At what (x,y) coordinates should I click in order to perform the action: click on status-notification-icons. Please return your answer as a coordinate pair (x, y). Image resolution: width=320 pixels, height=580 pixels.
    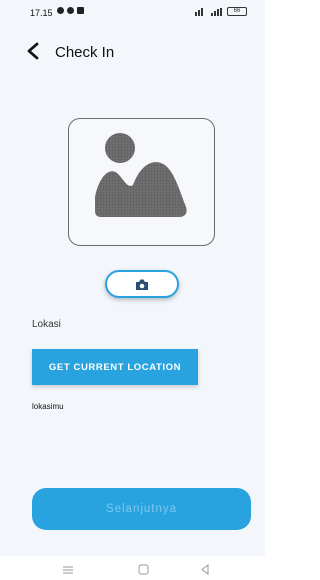
    Looking at the image, I should click on (70, 10).